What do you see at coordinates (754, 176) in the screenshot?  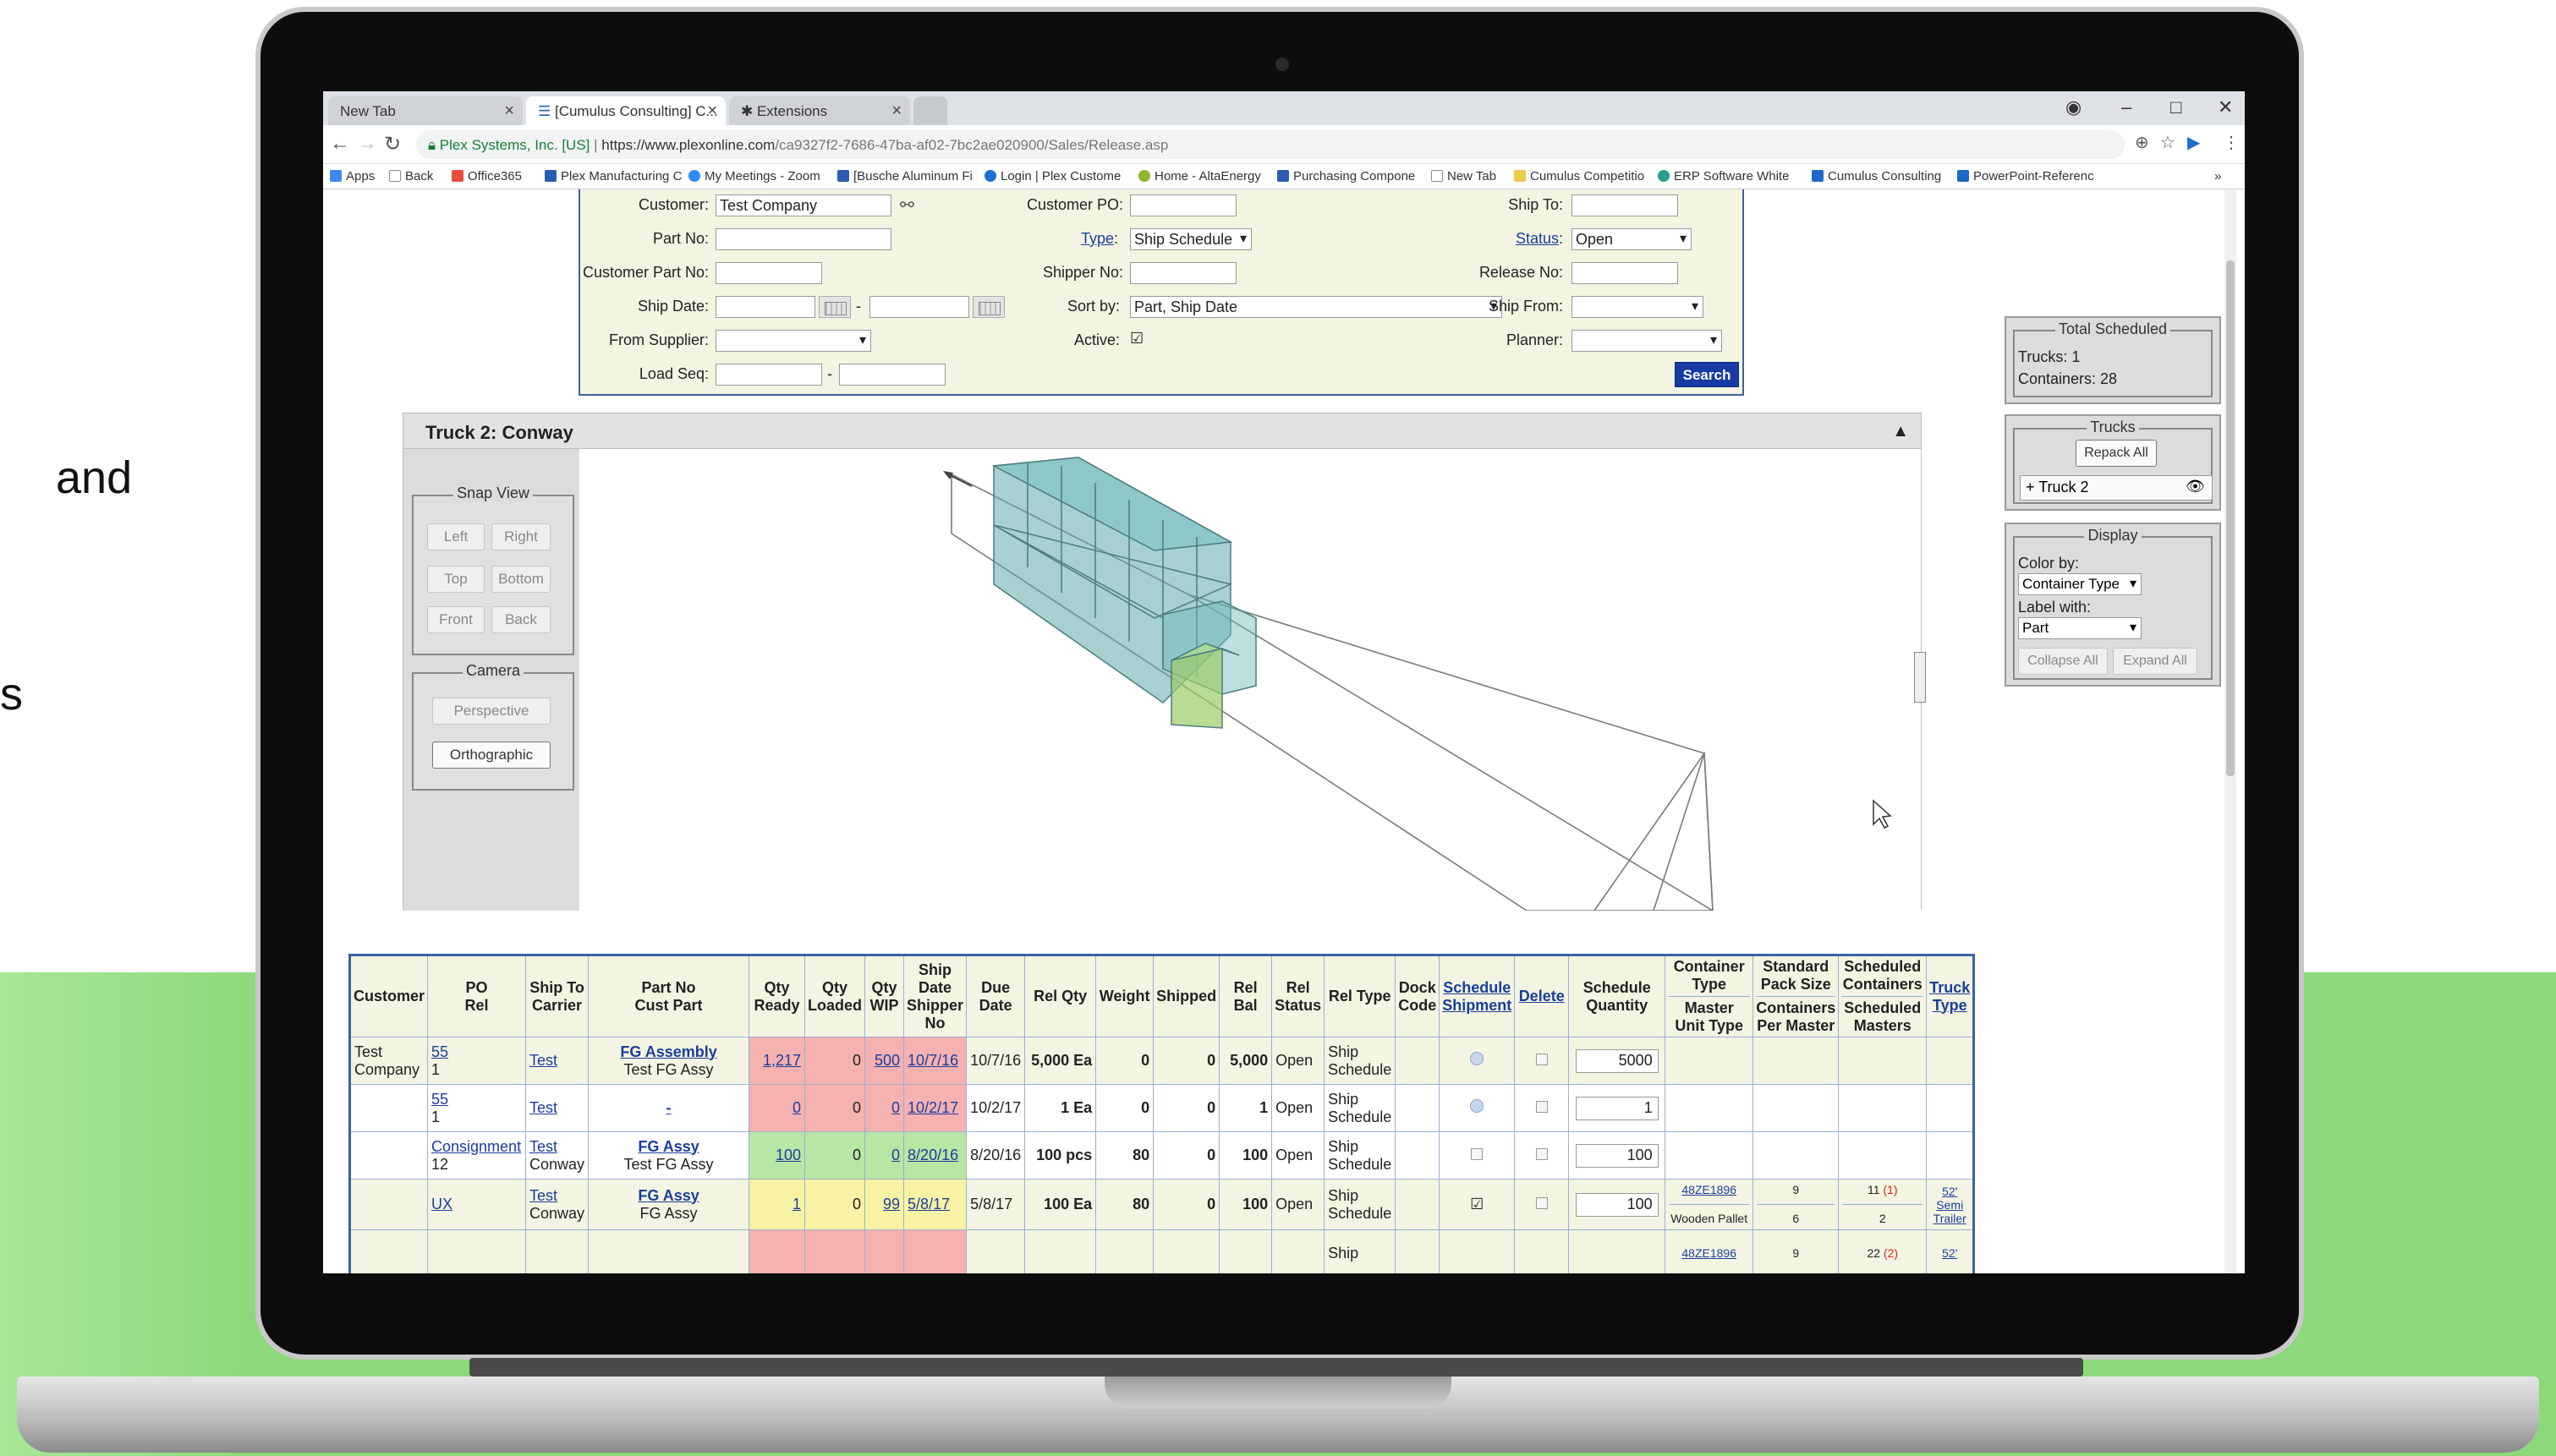 I see `bookmark-zoom: My Meetings - Zoom` at bounding box center [754, 176].